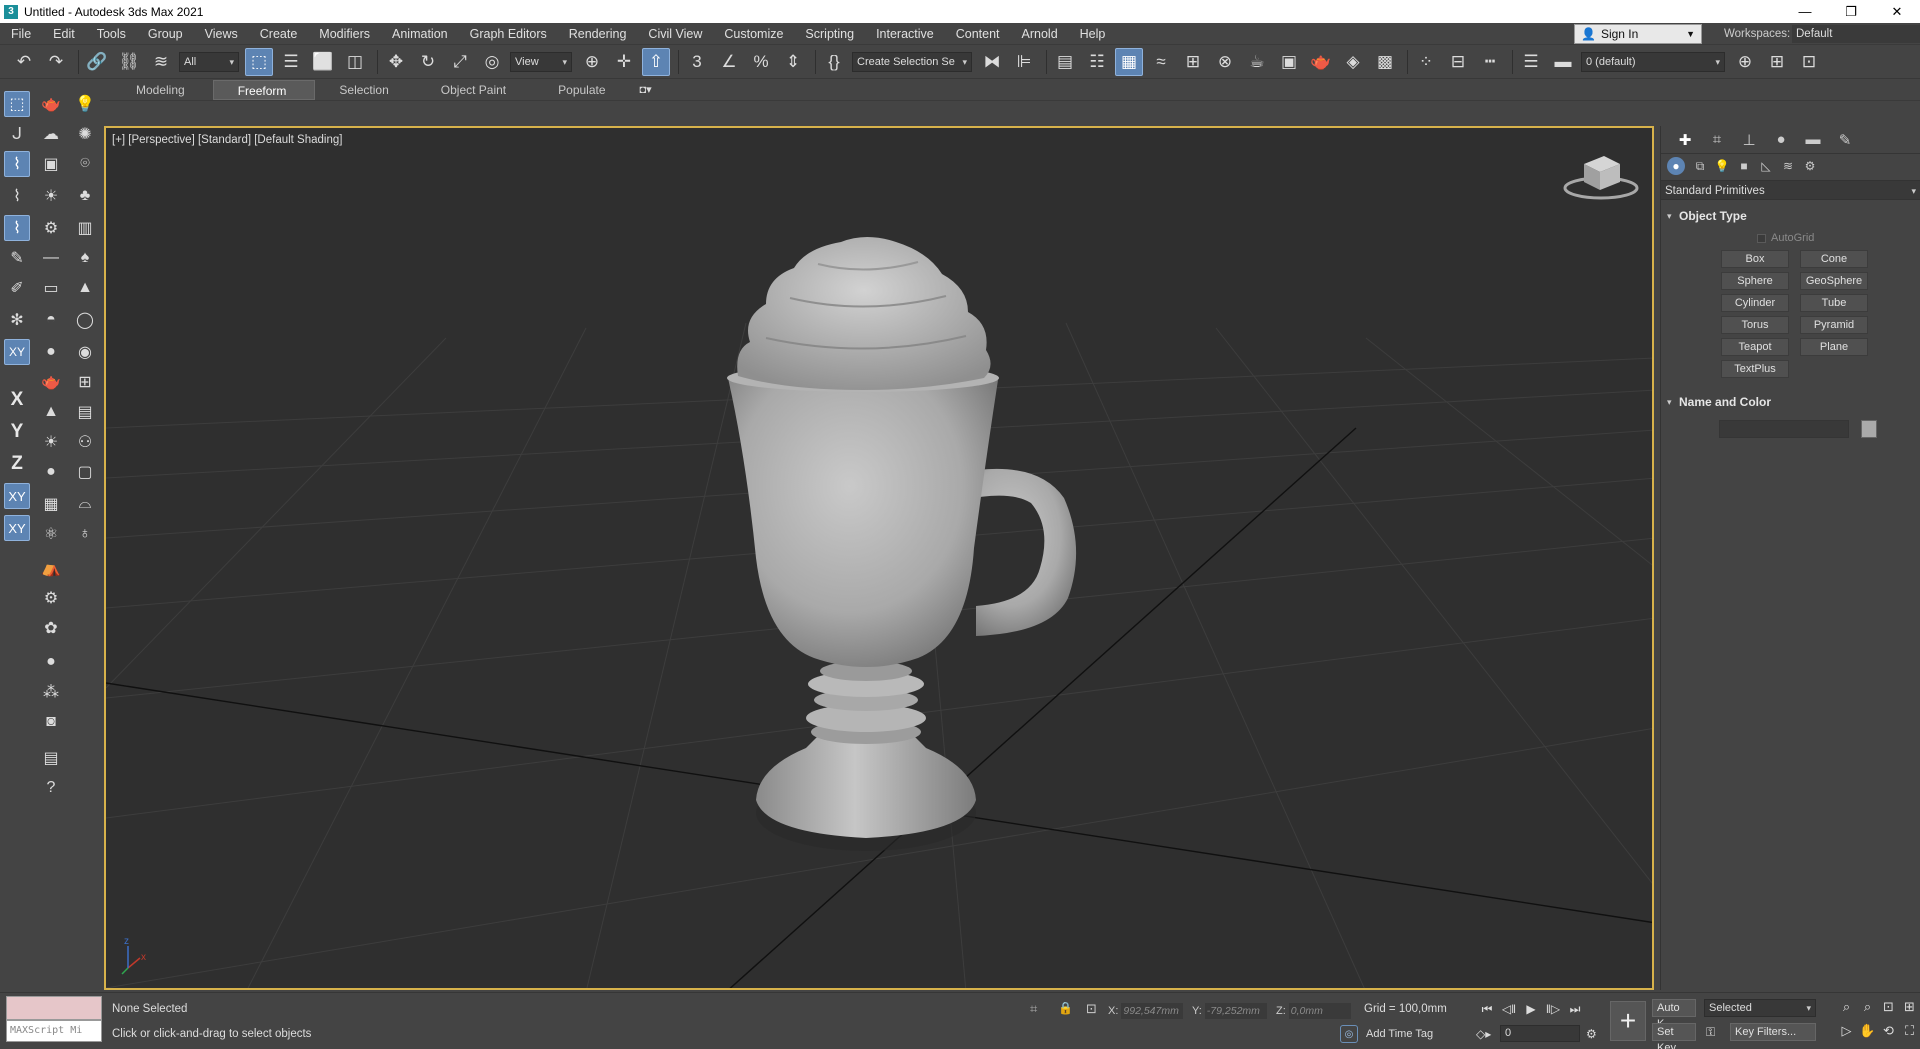 The width and height of the screenshot is (1920, 1049). I want to click on snap-grid-icon: ⊟, so click(1458, 62).